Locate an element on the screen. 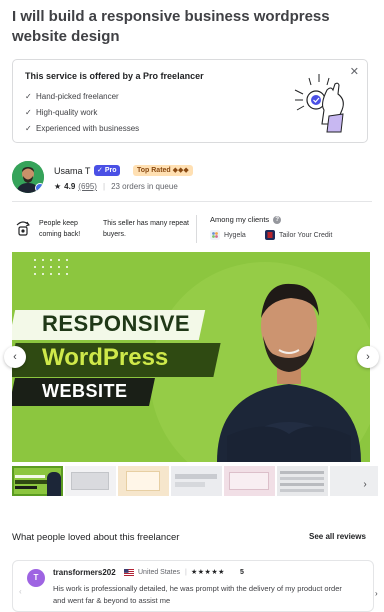 The width and height of the screenshot is (384, 612). pro-check-icon: ✓ is located at coordinates (100, 170).